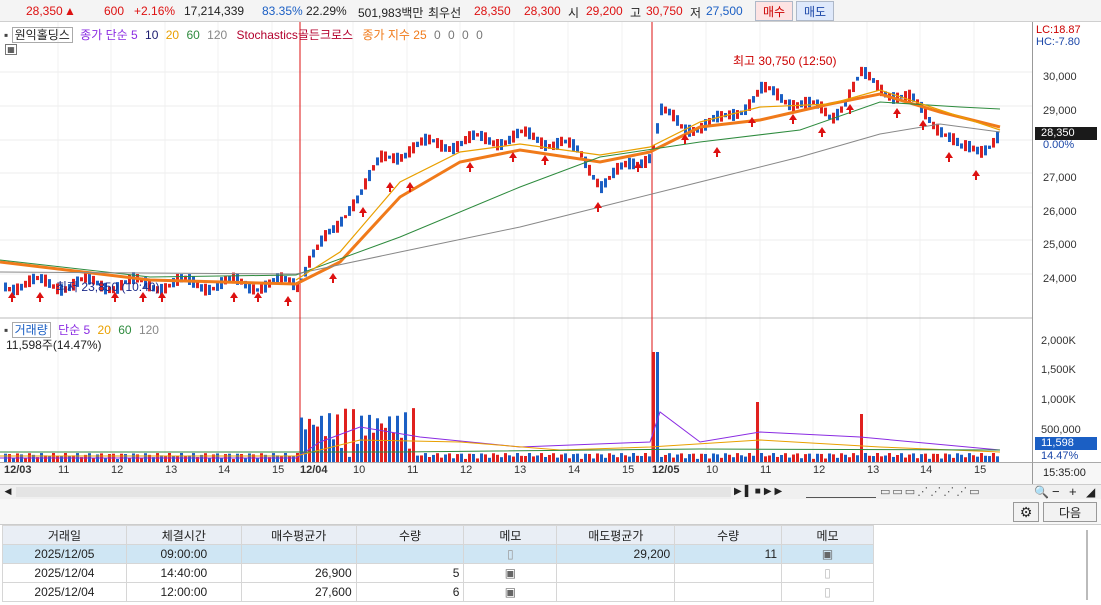 This screenshot has width=1101, height=605. Describe the element at coordinates (391, 13) in the screenshot. I see `trade-amount: 501,983백만` at that location.